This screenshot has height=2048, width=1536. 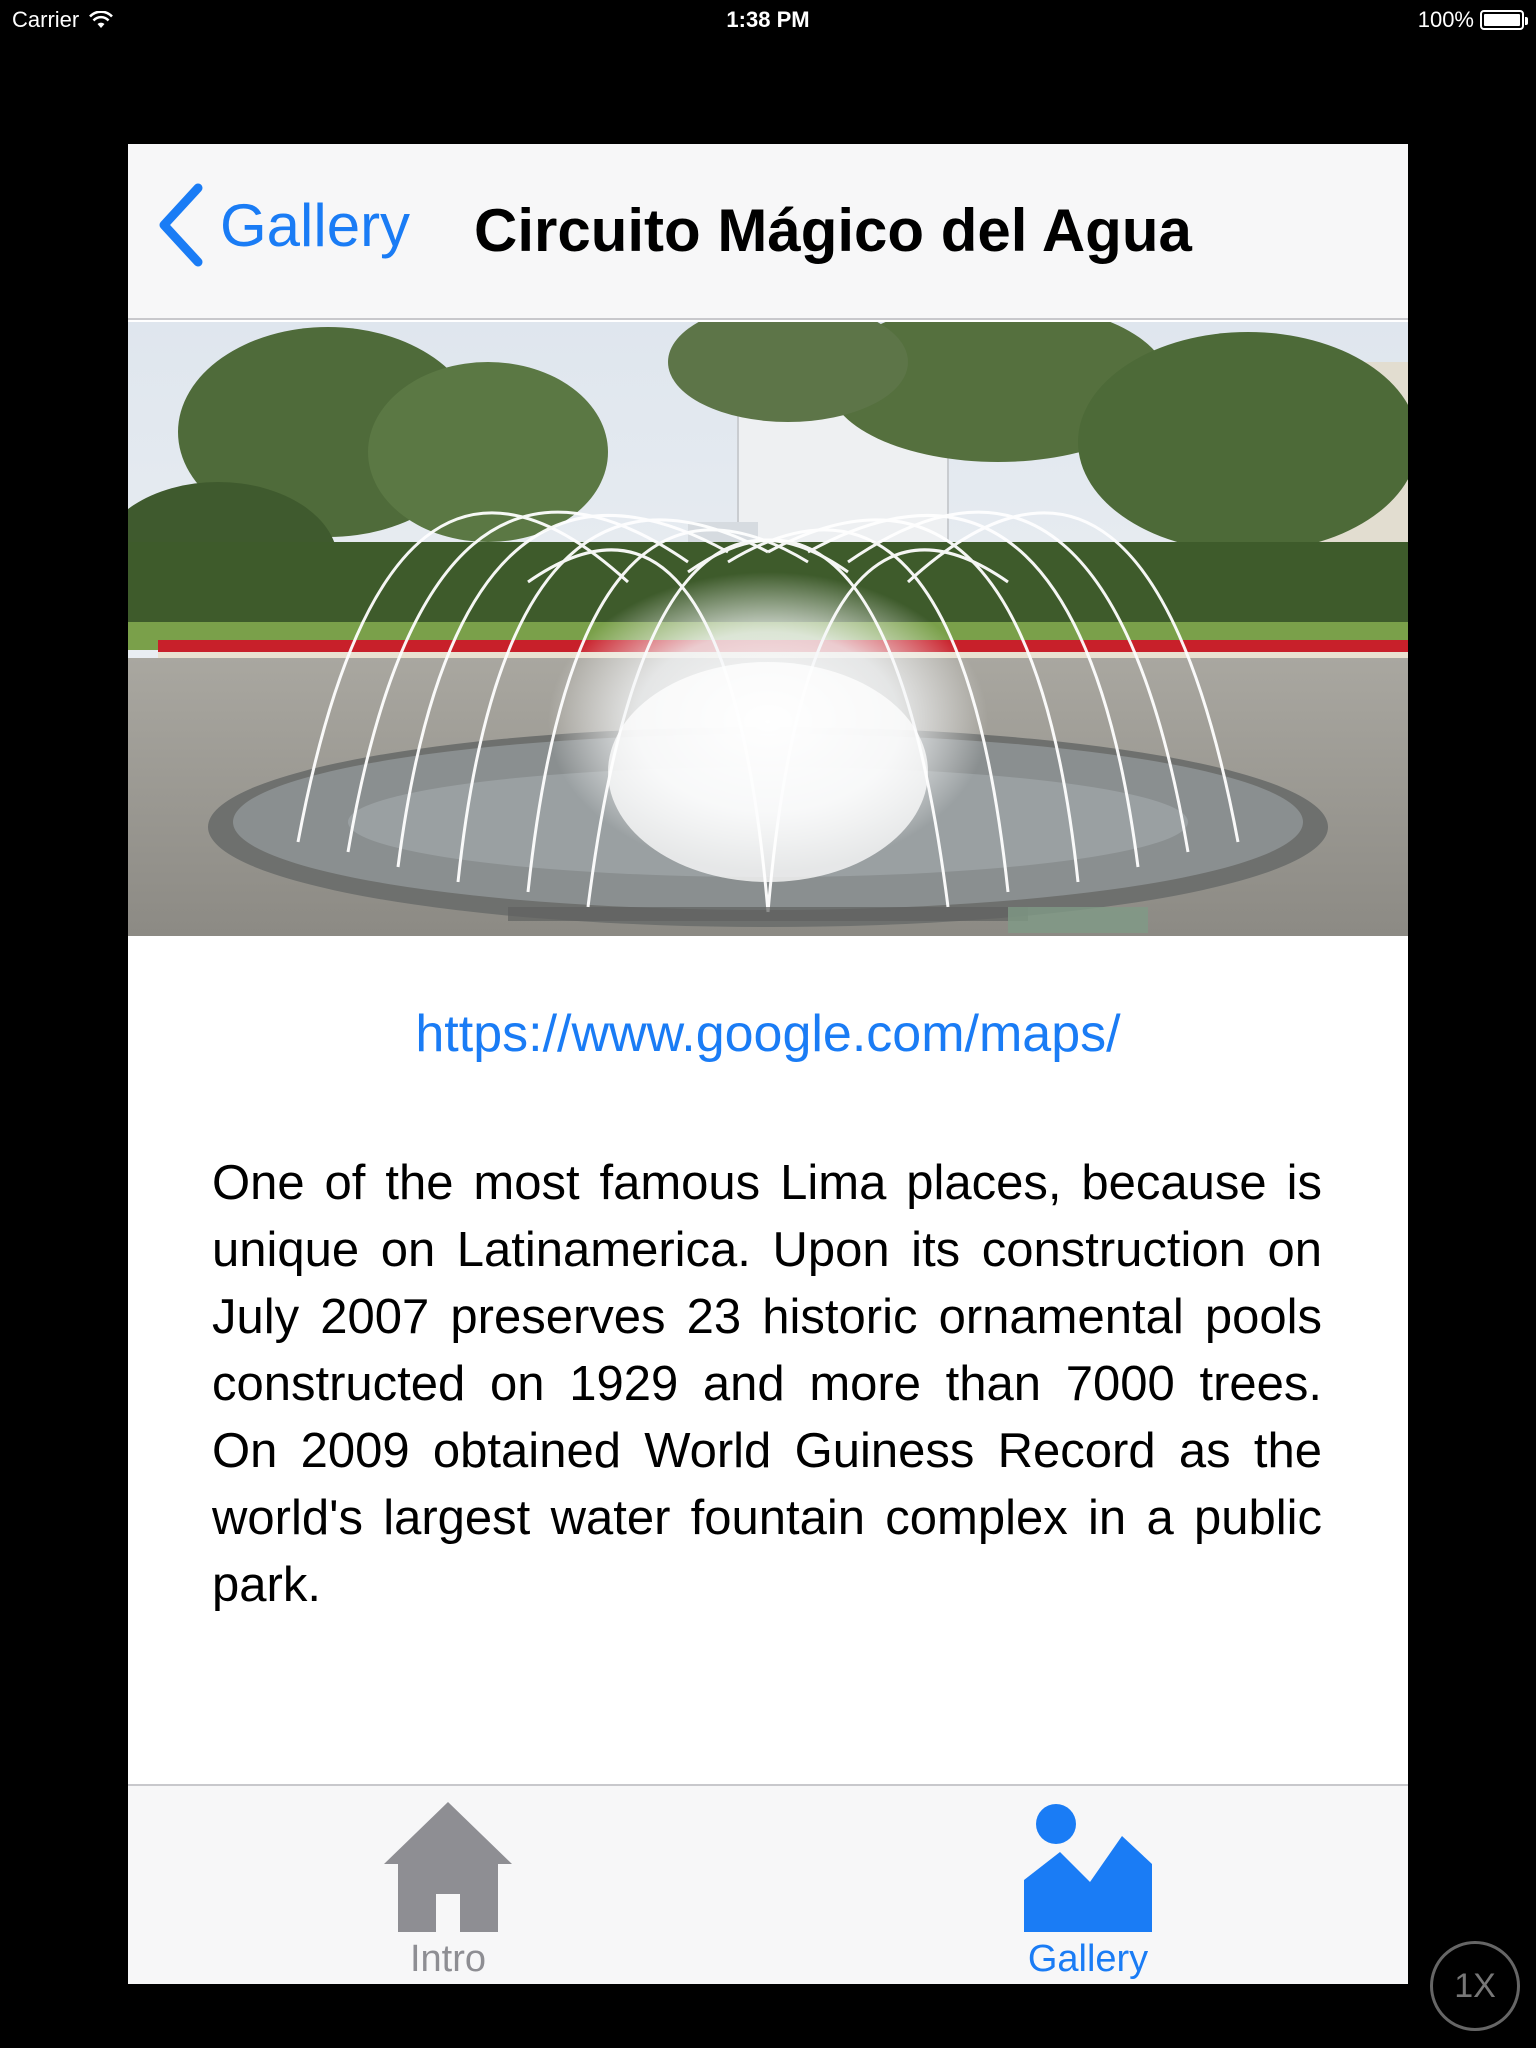 I want to click on battery-percent: 100%, so click(x=1445, y=19).